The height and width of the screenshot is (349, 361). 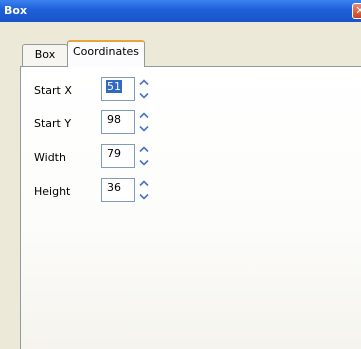 I want to click on tab-coordinates-label: Coordinates, so click(x=106, y=51).